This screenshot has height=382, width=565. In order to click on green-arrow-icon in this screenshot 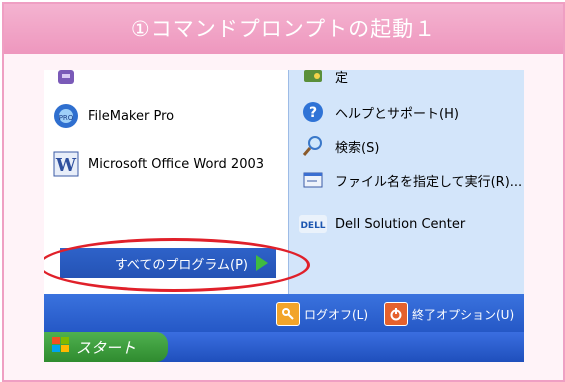, I will do `click(262, 263)`.